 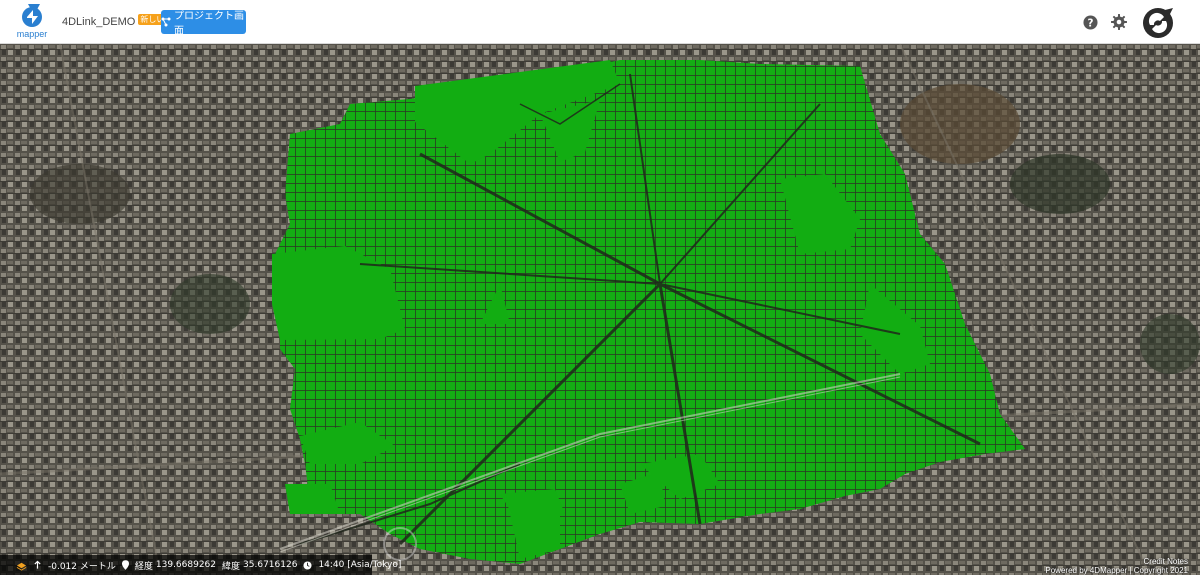 I want to click on longitude-value: 139.6689262, so click(x=186, y=565).